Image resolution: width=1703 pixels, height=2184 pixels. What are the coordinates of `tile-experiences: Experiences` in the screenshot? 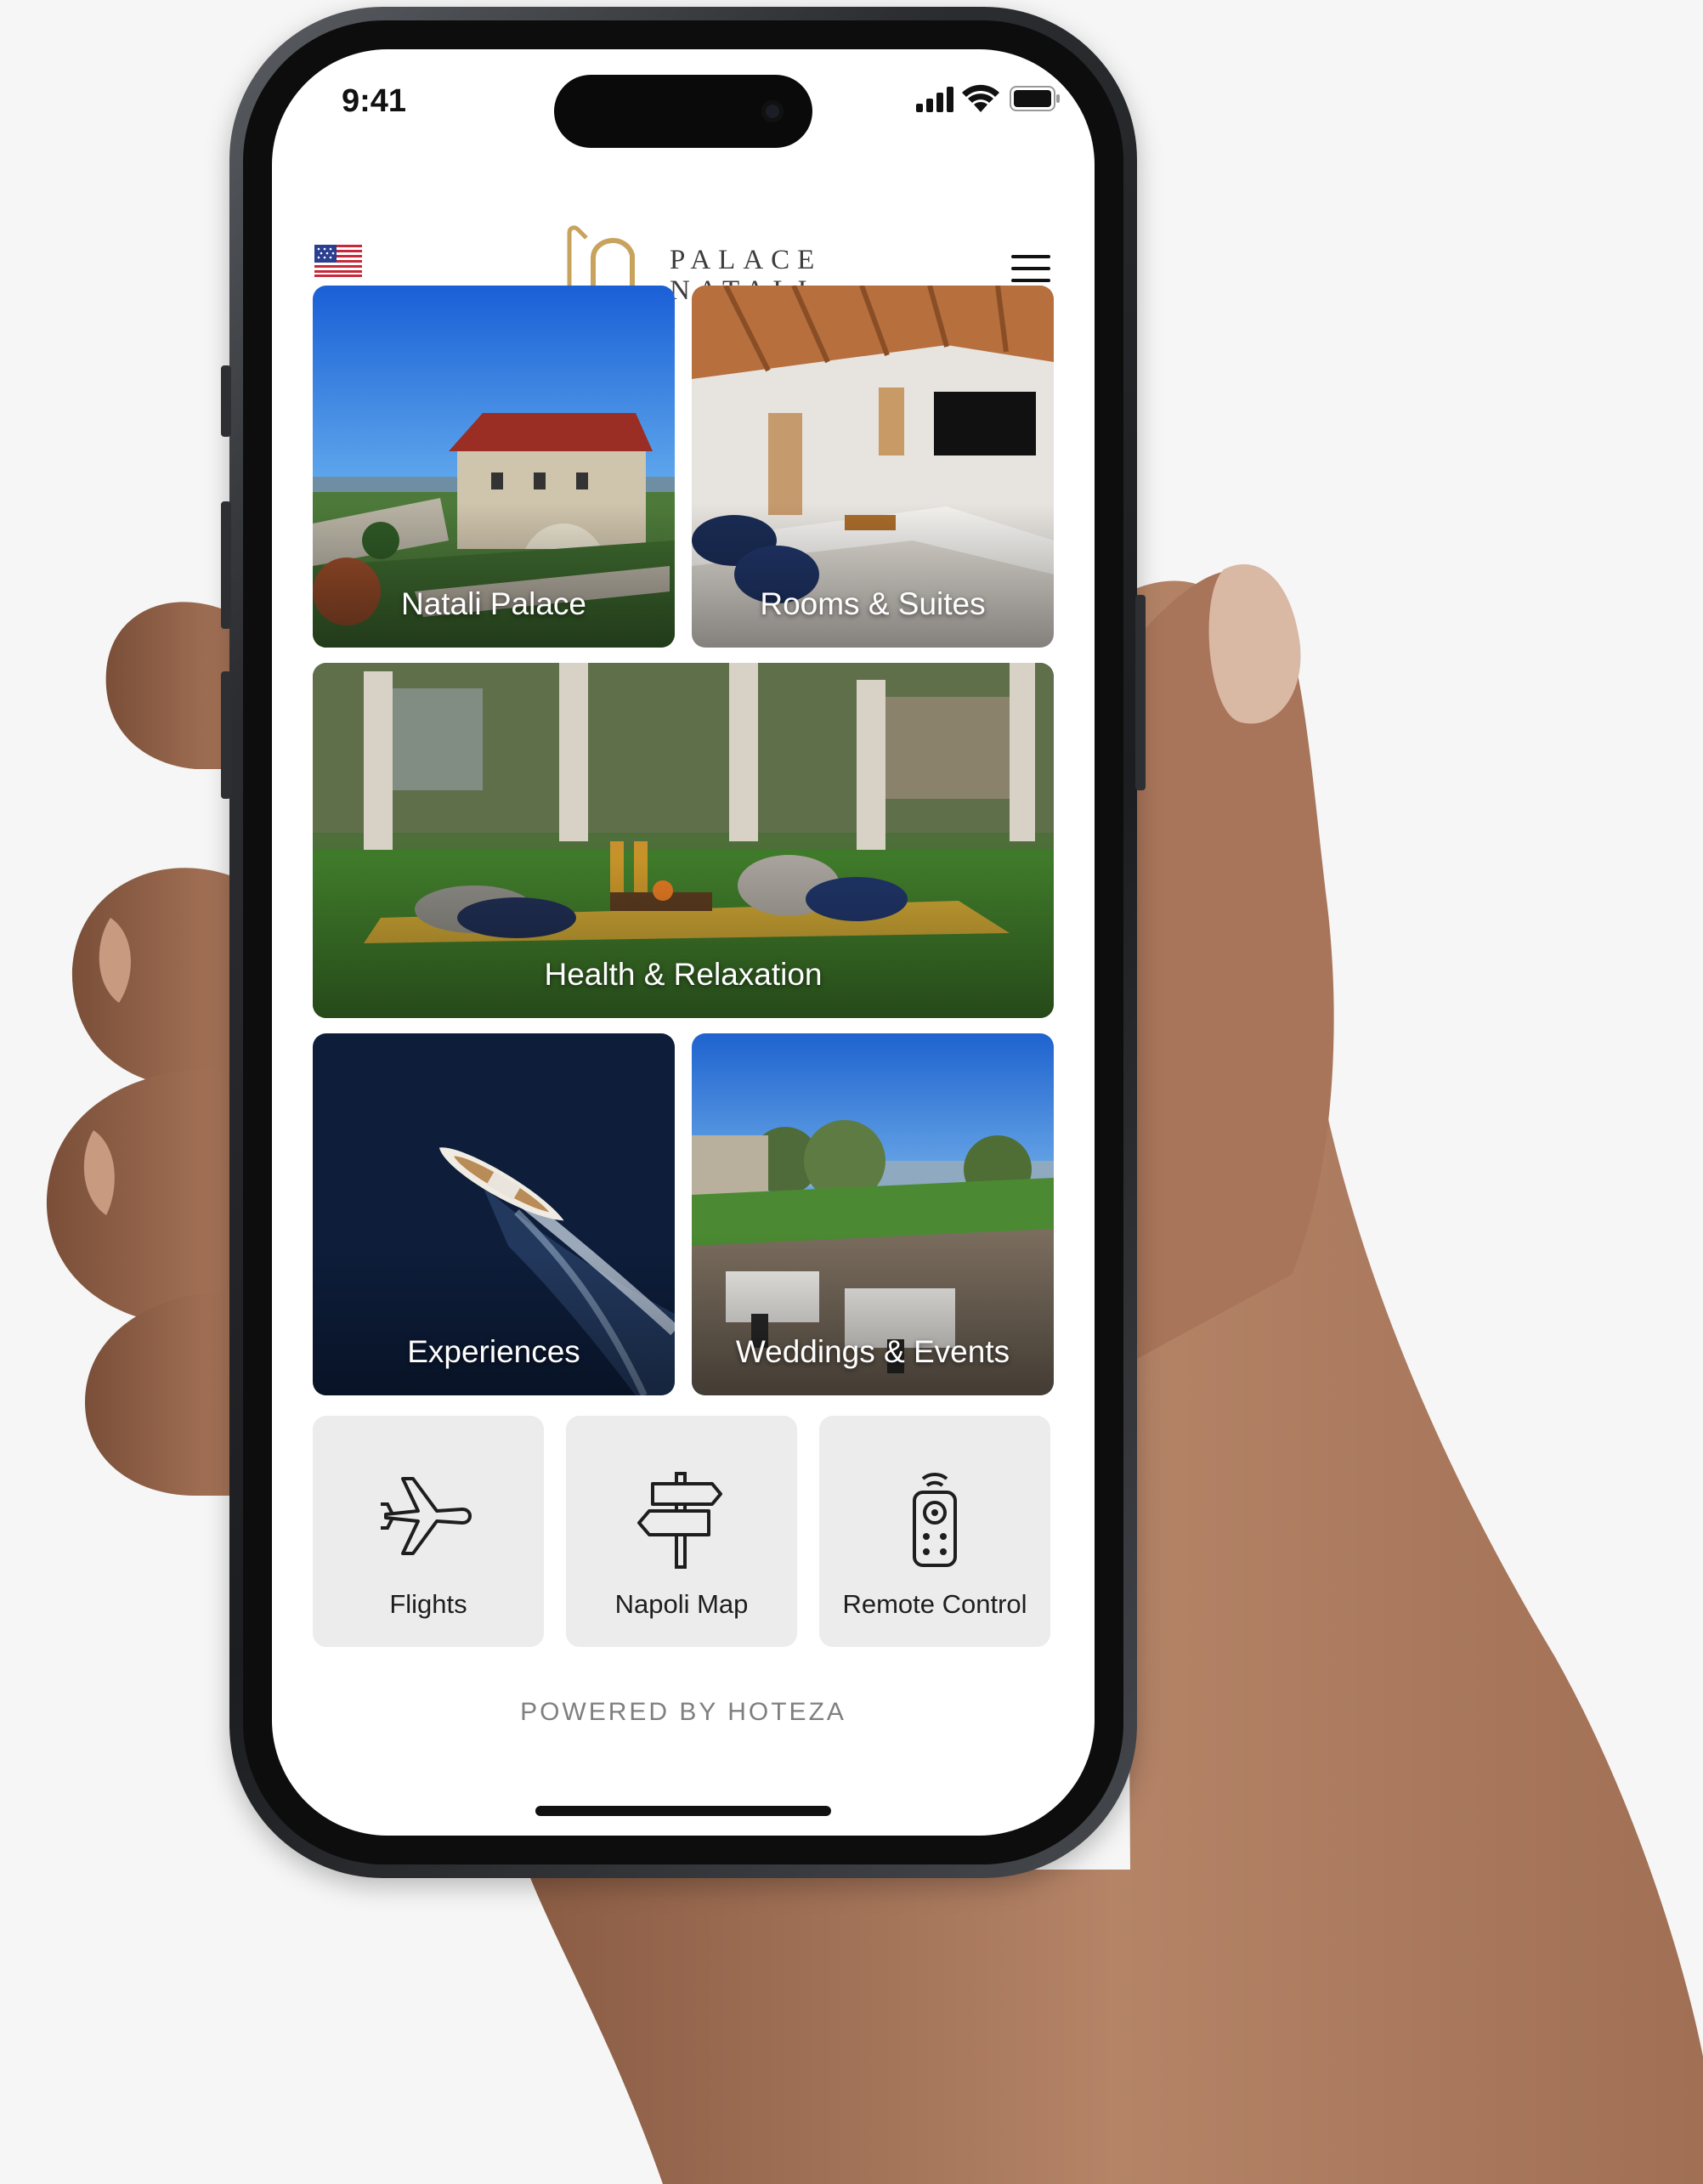 It's located at (494, 1214).